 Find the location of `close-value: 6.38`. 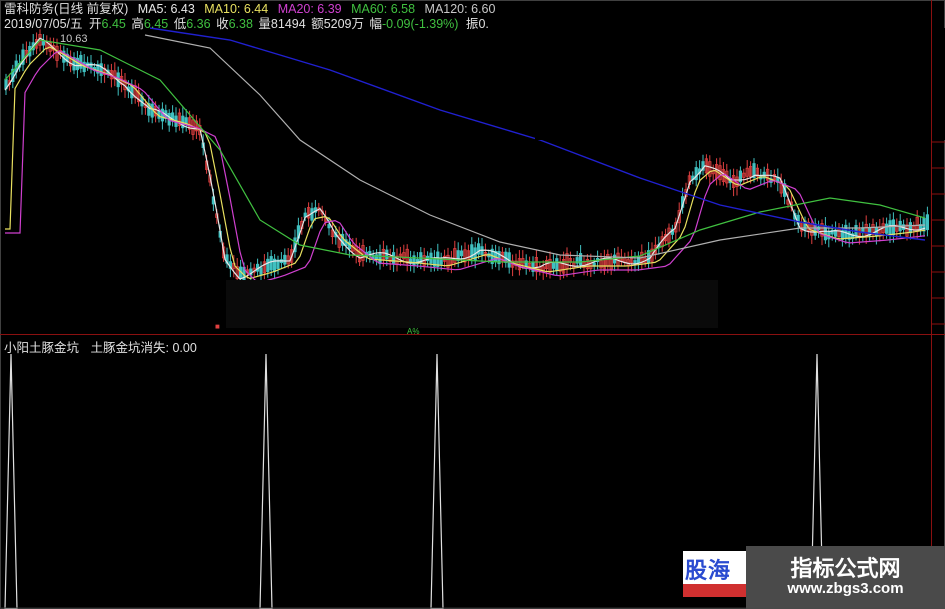

close-value: 6.38 is located at coordinates (240, 24).